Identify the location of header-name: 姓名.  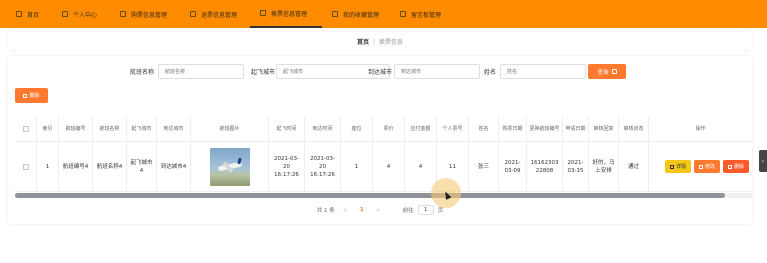
(484, 128).